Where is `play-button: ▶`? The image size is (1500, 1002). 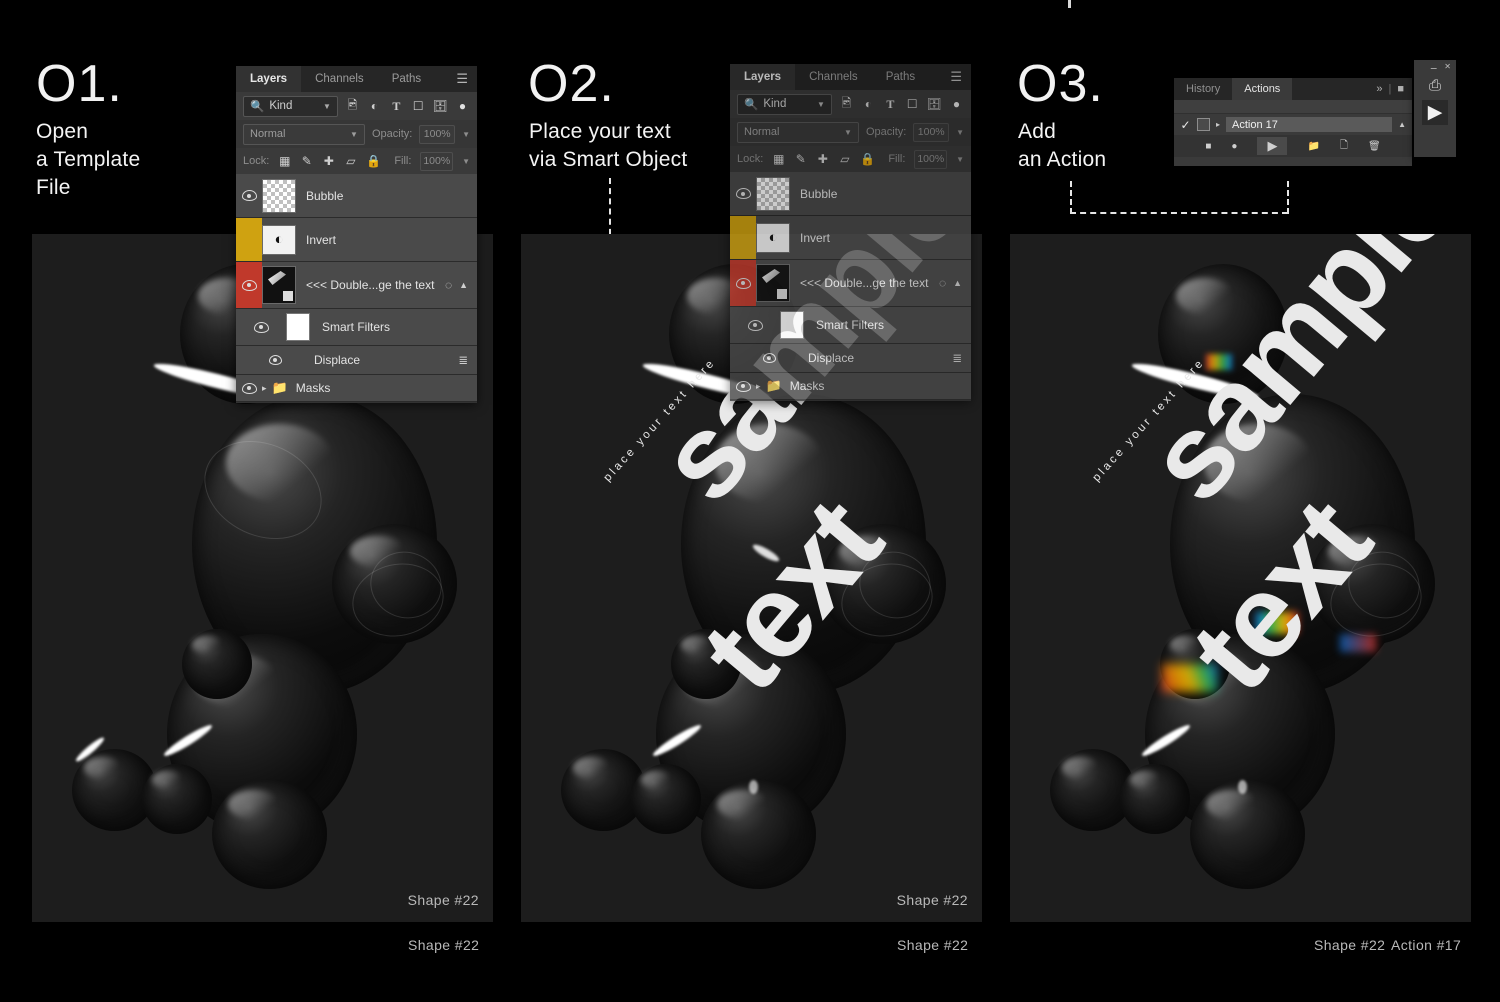
play-button: ▶ is located at coordinates (1272, 146).